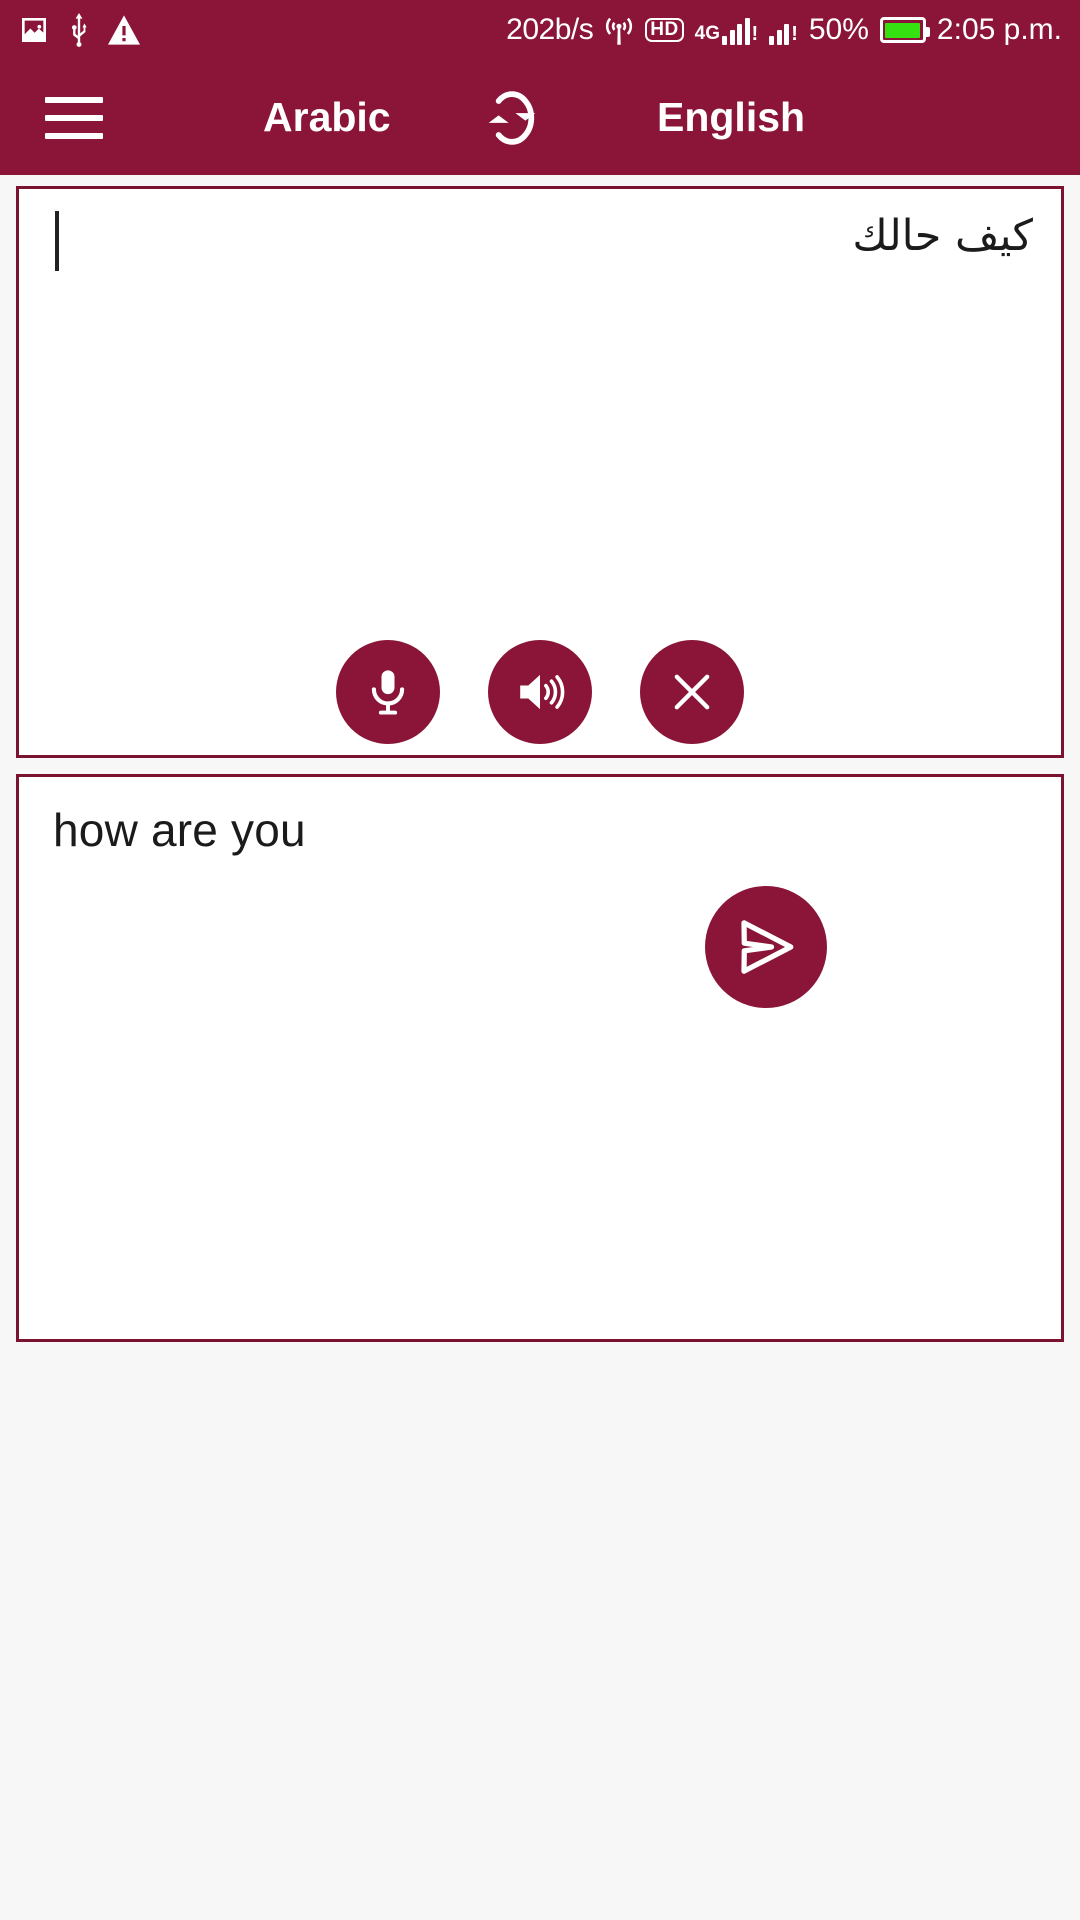 This screenshot has width=1080, height=1920. I want to click on usb-icon, so click(79, 30).